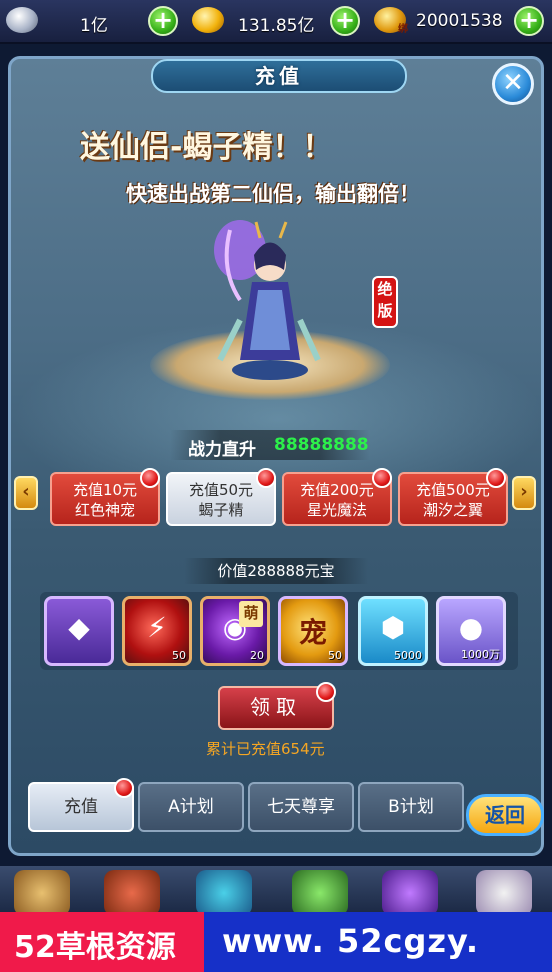  I want to click on tier-reward: 红色神宠, so click(104, 510).